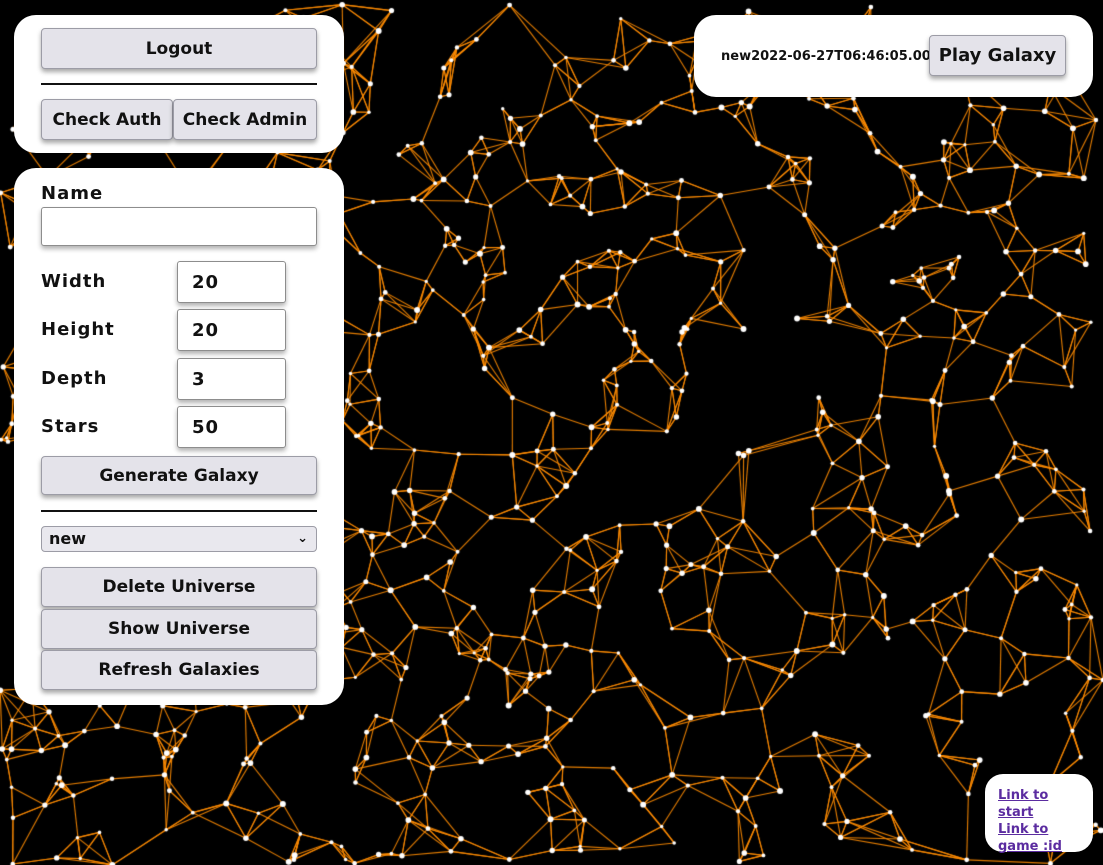 This screenshot has height=865, width=1103. Describe the element at coordinates (74, 281) in the screenshot. I see `width-label: Width` at that location.